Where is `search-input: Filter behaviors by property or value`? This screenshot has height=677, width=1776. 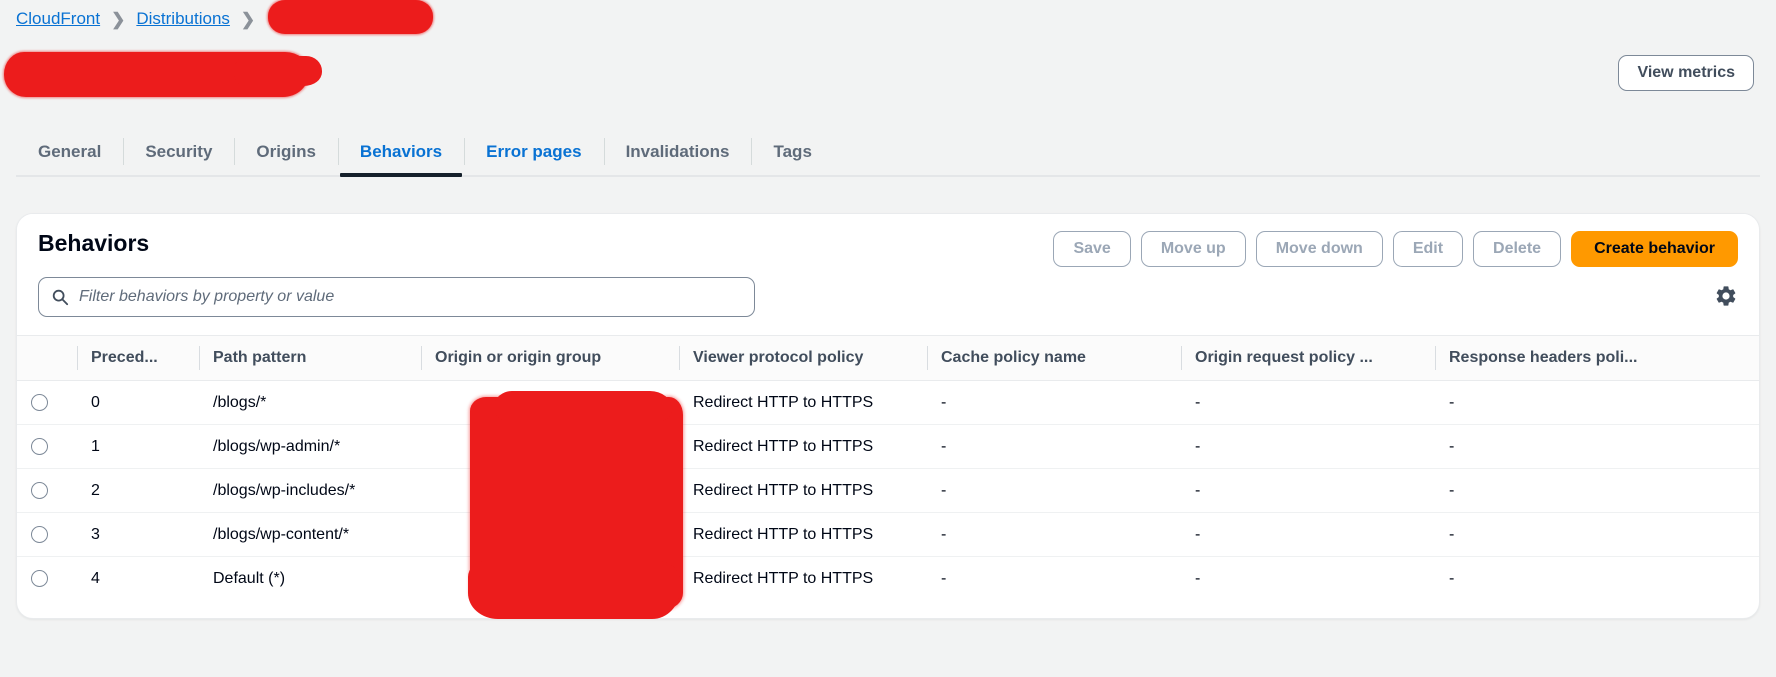
search-input: Filter behaviors by property or value is located at coordinates (396, 297).